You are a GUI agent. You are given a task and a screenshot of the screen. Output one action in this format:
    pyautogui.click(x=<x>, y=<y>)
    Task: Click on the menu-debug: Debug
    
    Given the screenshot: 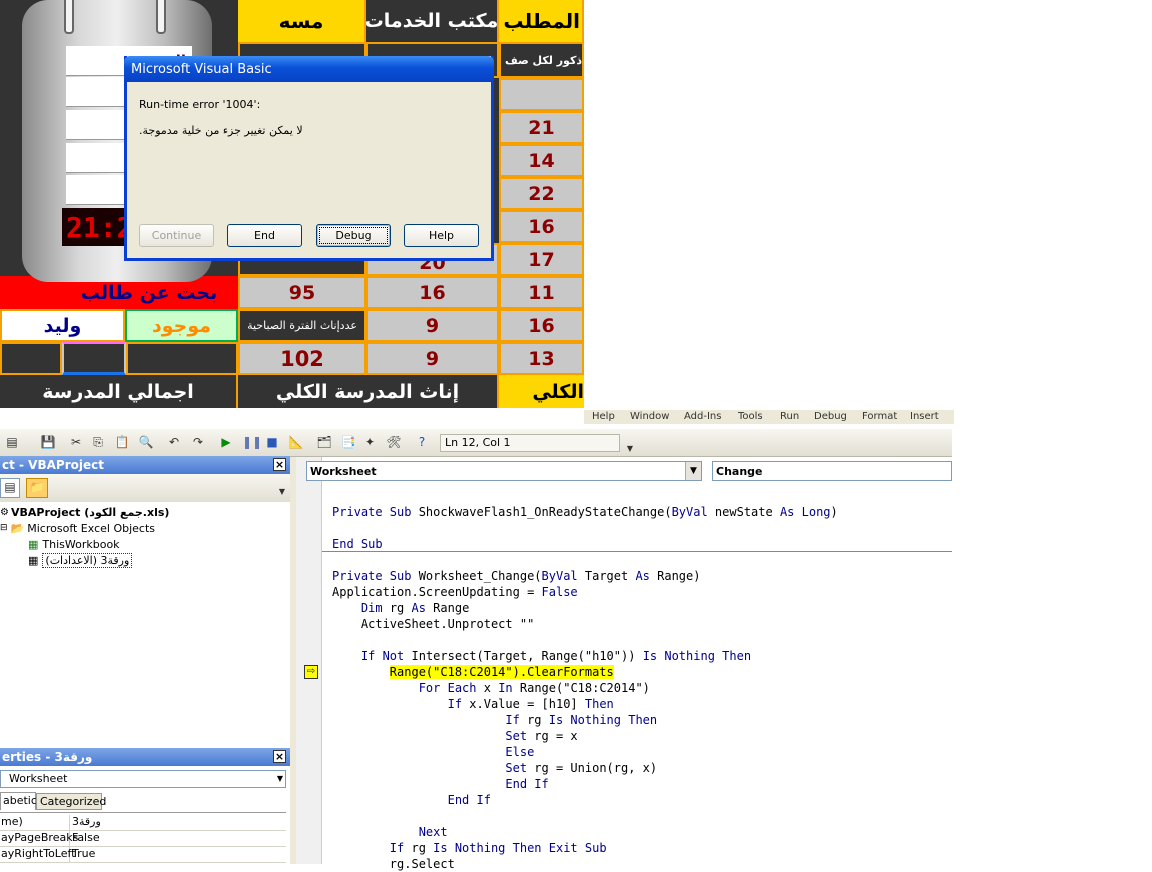 What is the action you would take?
    pyautogui.click(x=830, y=416)
    